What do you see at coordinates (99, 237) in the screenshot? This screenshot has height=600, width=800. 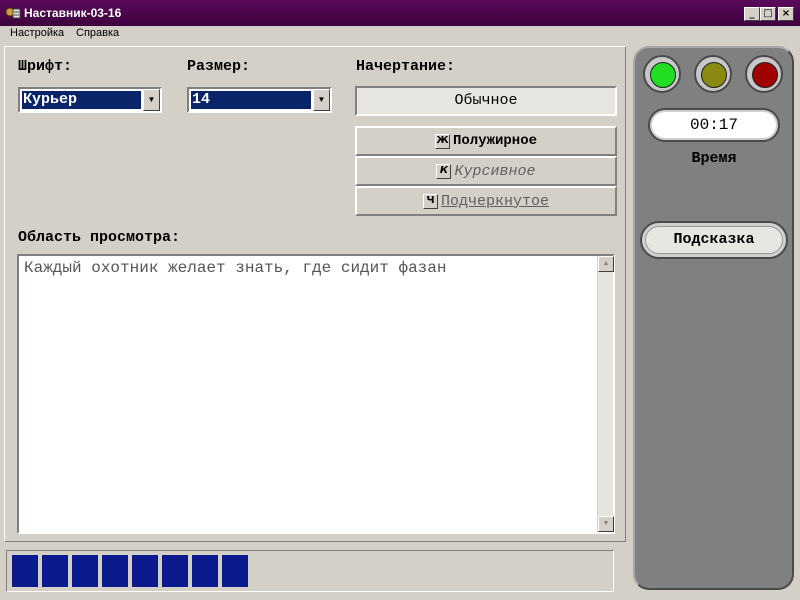 I see `preview-label: Область просмотра:` at bounding box center [99, 237].